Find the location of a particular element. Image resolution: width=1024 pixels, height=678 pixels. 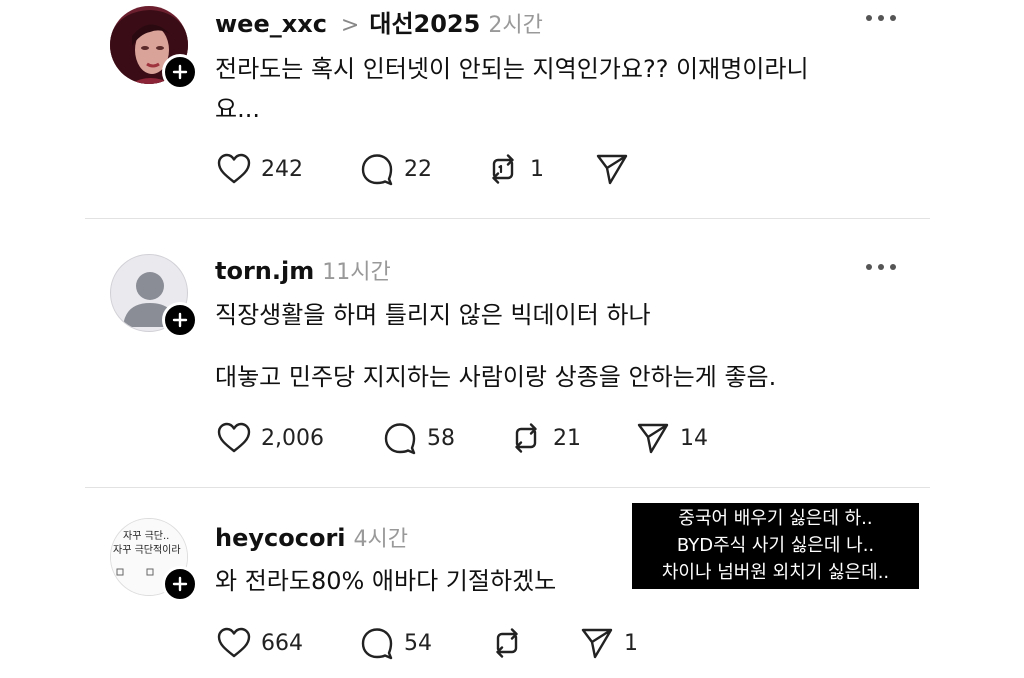

repost-count: 21 is located at coordinates (567, 438).